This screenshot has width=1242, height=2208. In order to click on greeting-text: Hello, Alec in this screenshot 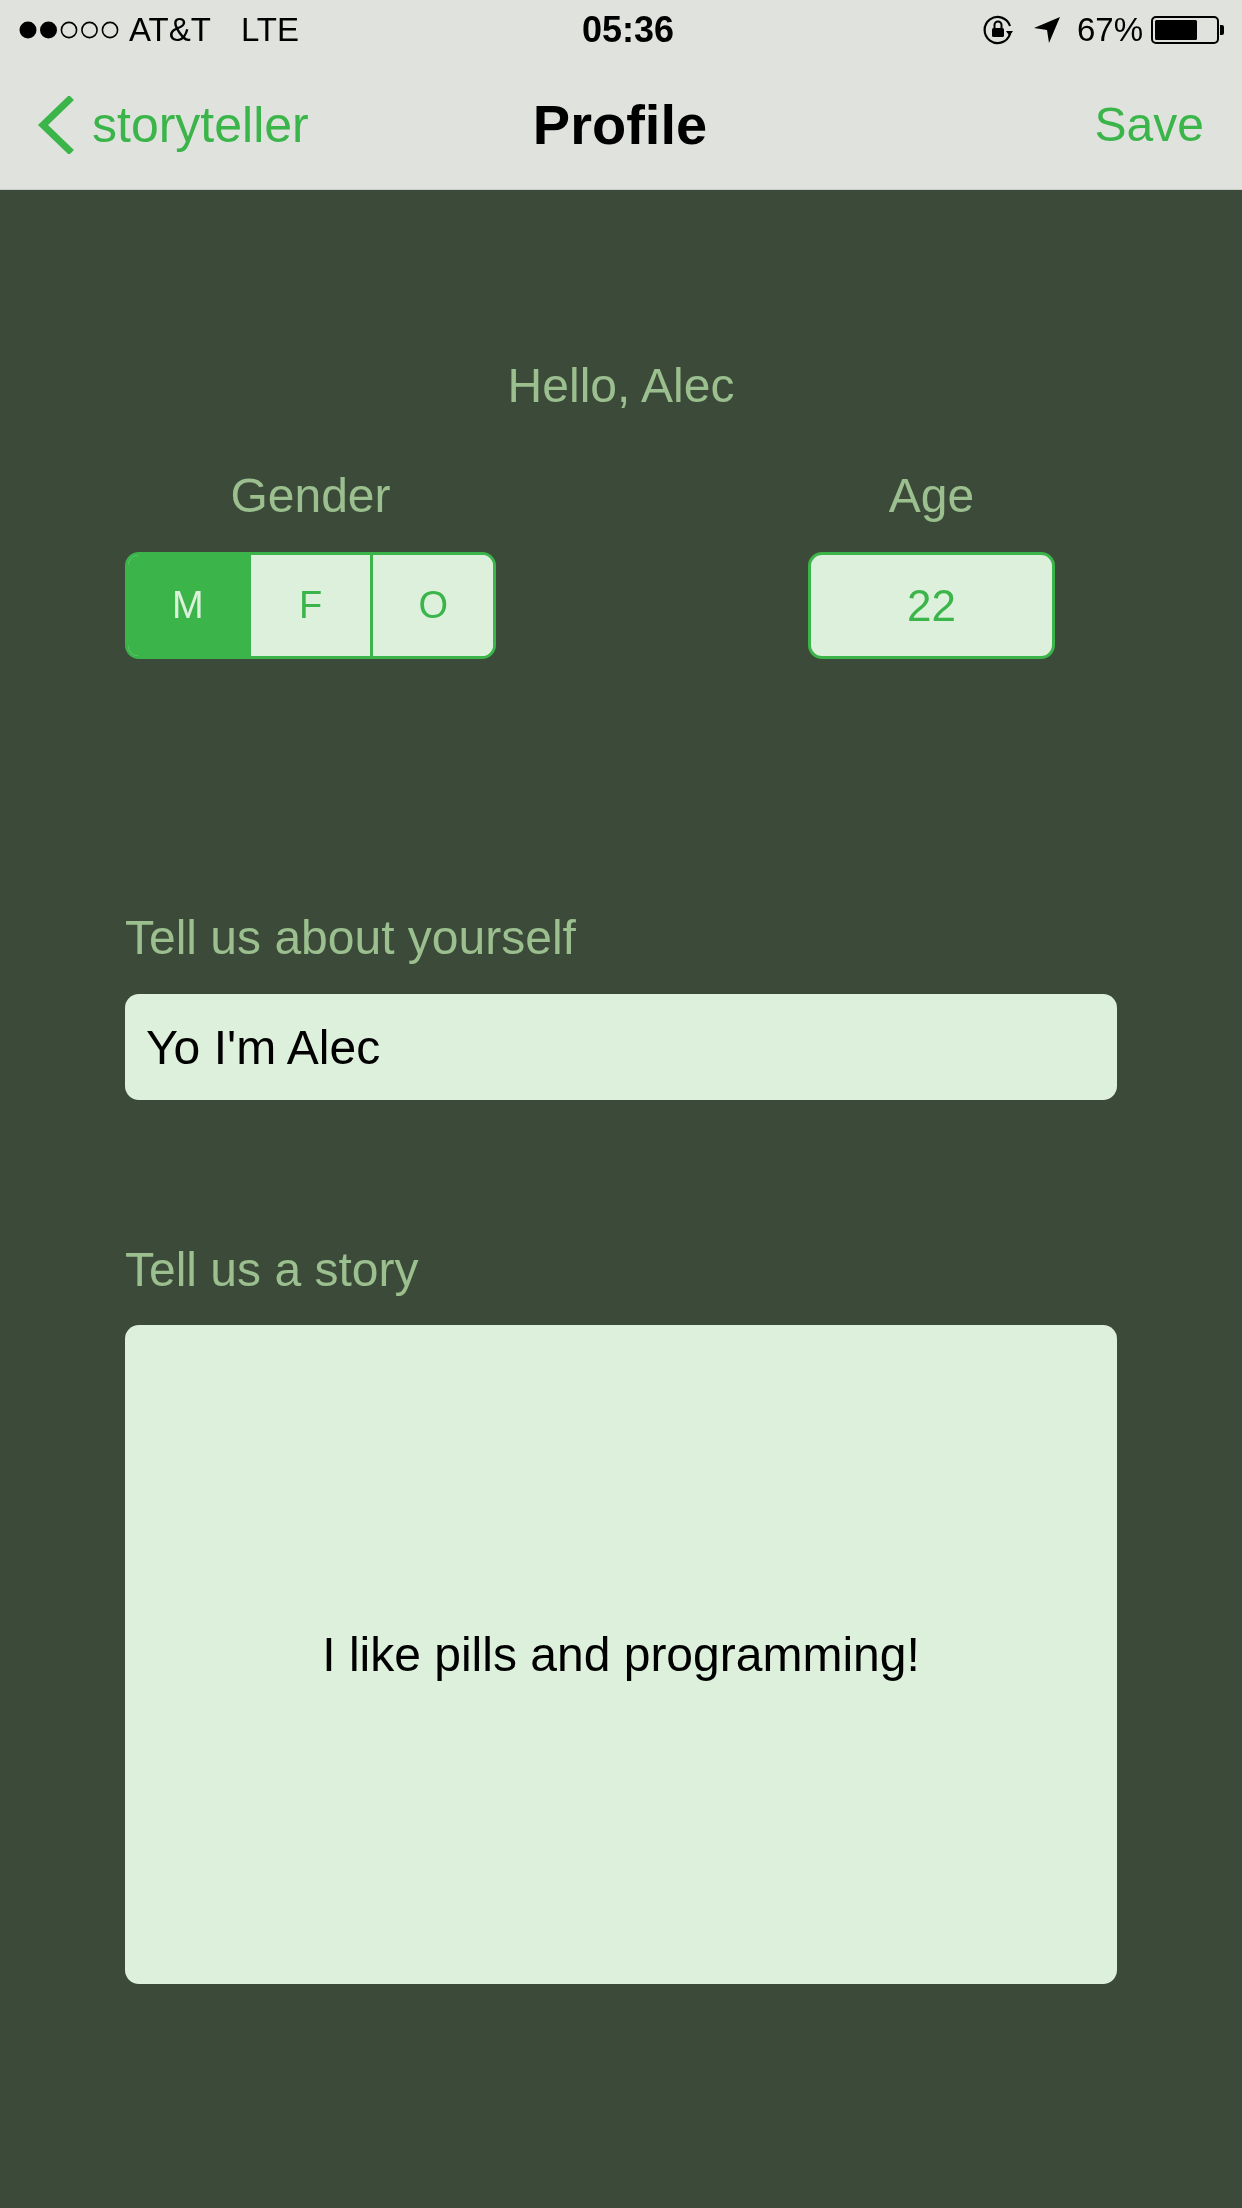, I will do `click(621, 386)`.